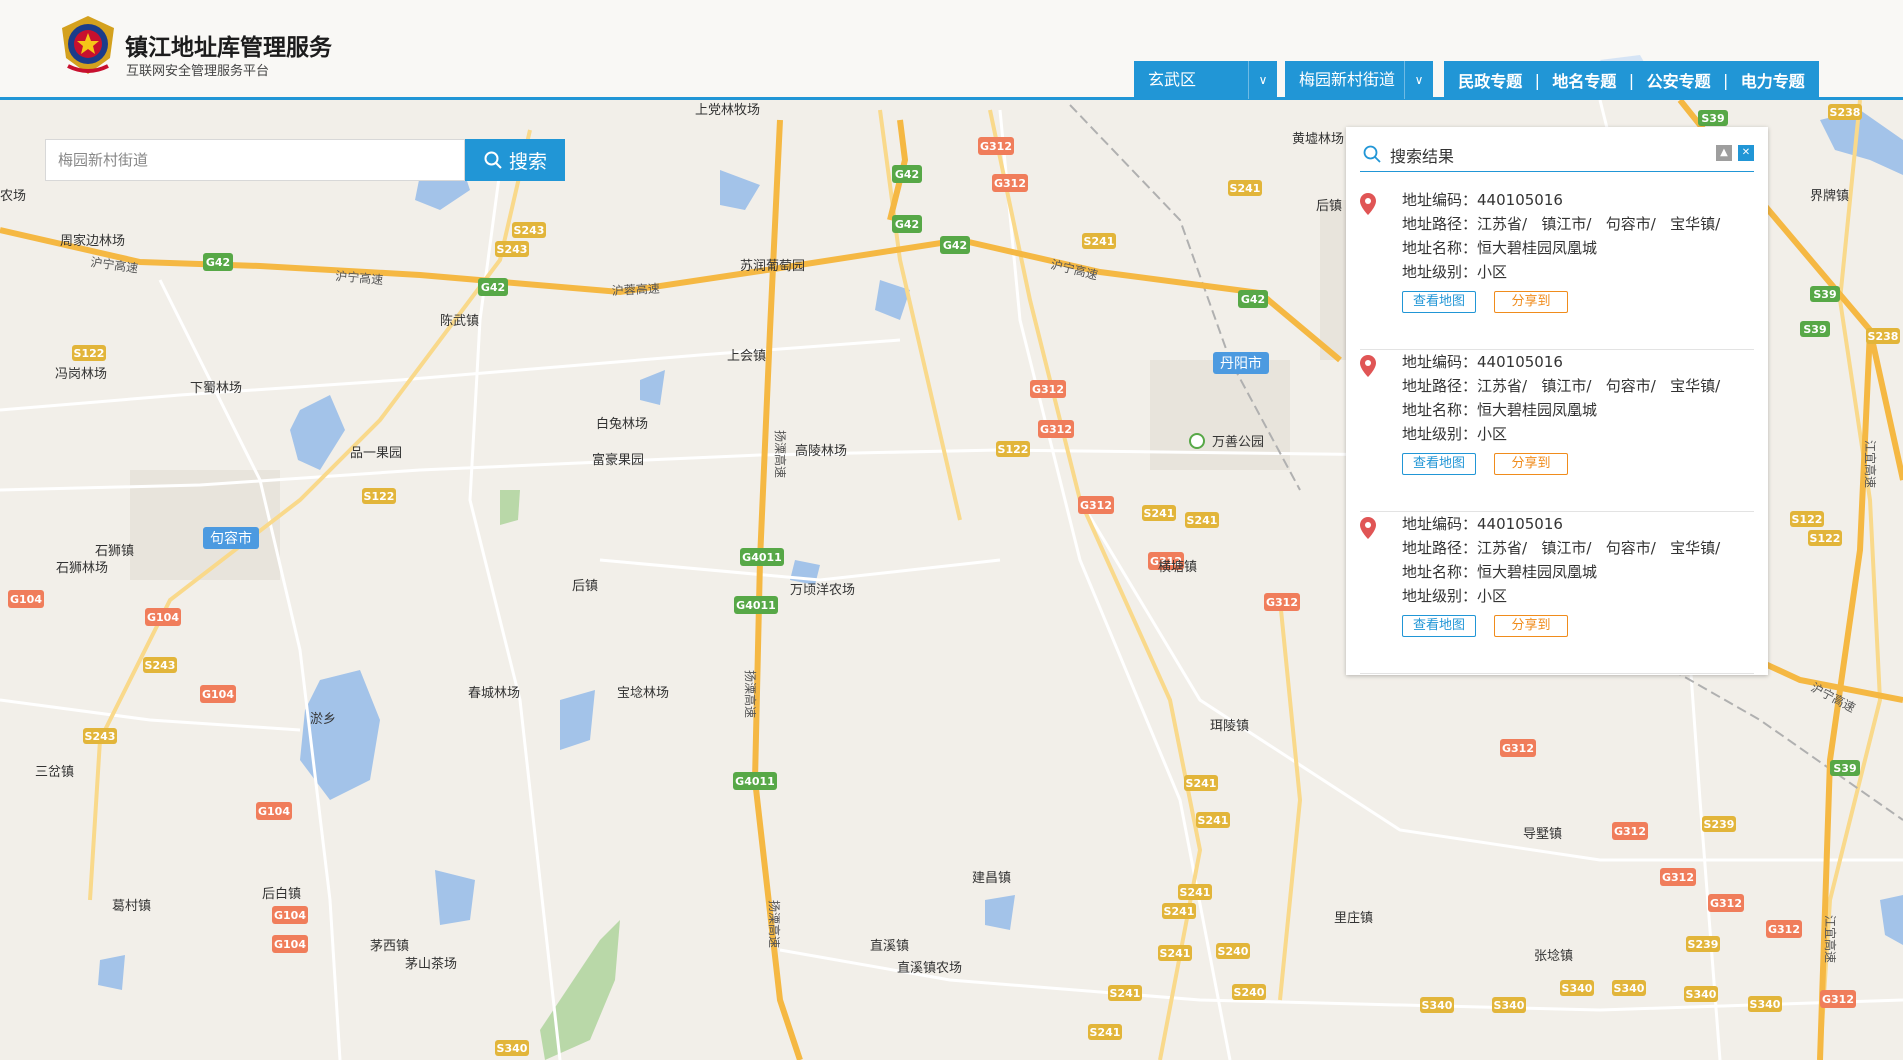 Image resolution: width=1903 pixels, height=1060 pixels. Describe the element at coordinates (1553, 956) in the screenshot. I see `svg-text: 张埝镇` at that location.